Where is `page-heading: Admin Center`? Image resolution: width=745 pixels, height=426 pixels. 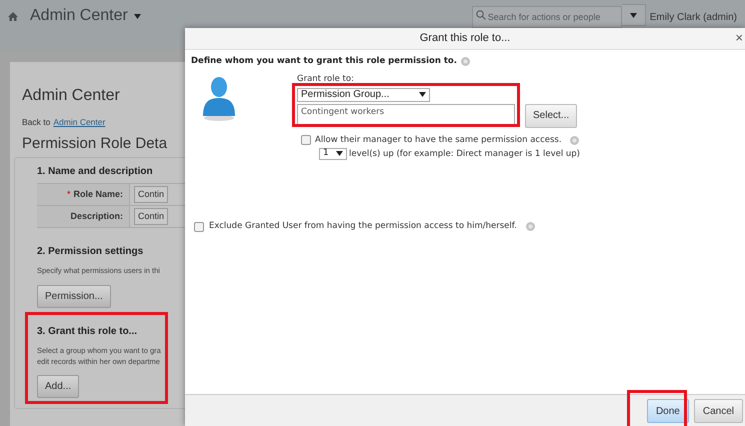
page-heading: Admin Center is located at coordinates (71, 96).